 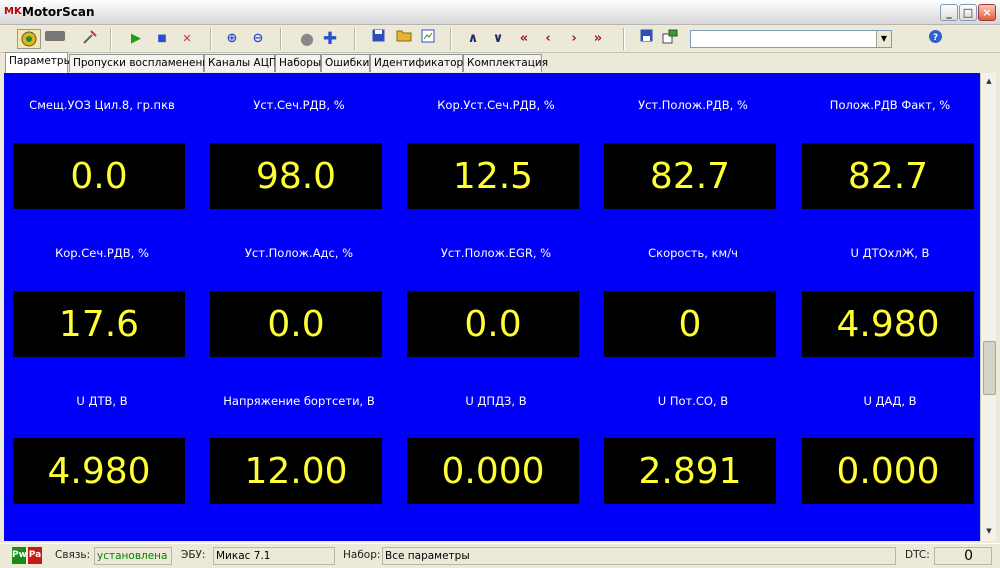 What do you see at coordinates (99, 324) in the screenshot?
I see `param-value: 17.6` at bounding box center [99, 324].